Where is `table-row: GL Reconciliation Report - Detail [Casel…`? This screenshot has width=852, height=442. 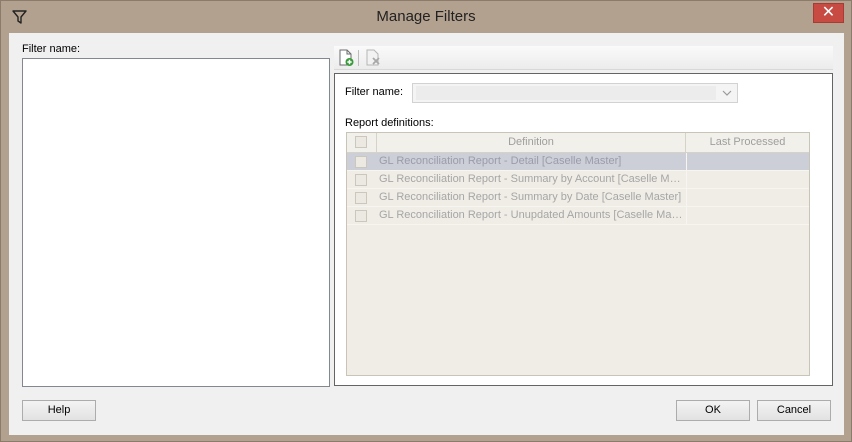 table-row: GL Reconciliation Report - Detail [Casel… is located at coordinates (578, 162).